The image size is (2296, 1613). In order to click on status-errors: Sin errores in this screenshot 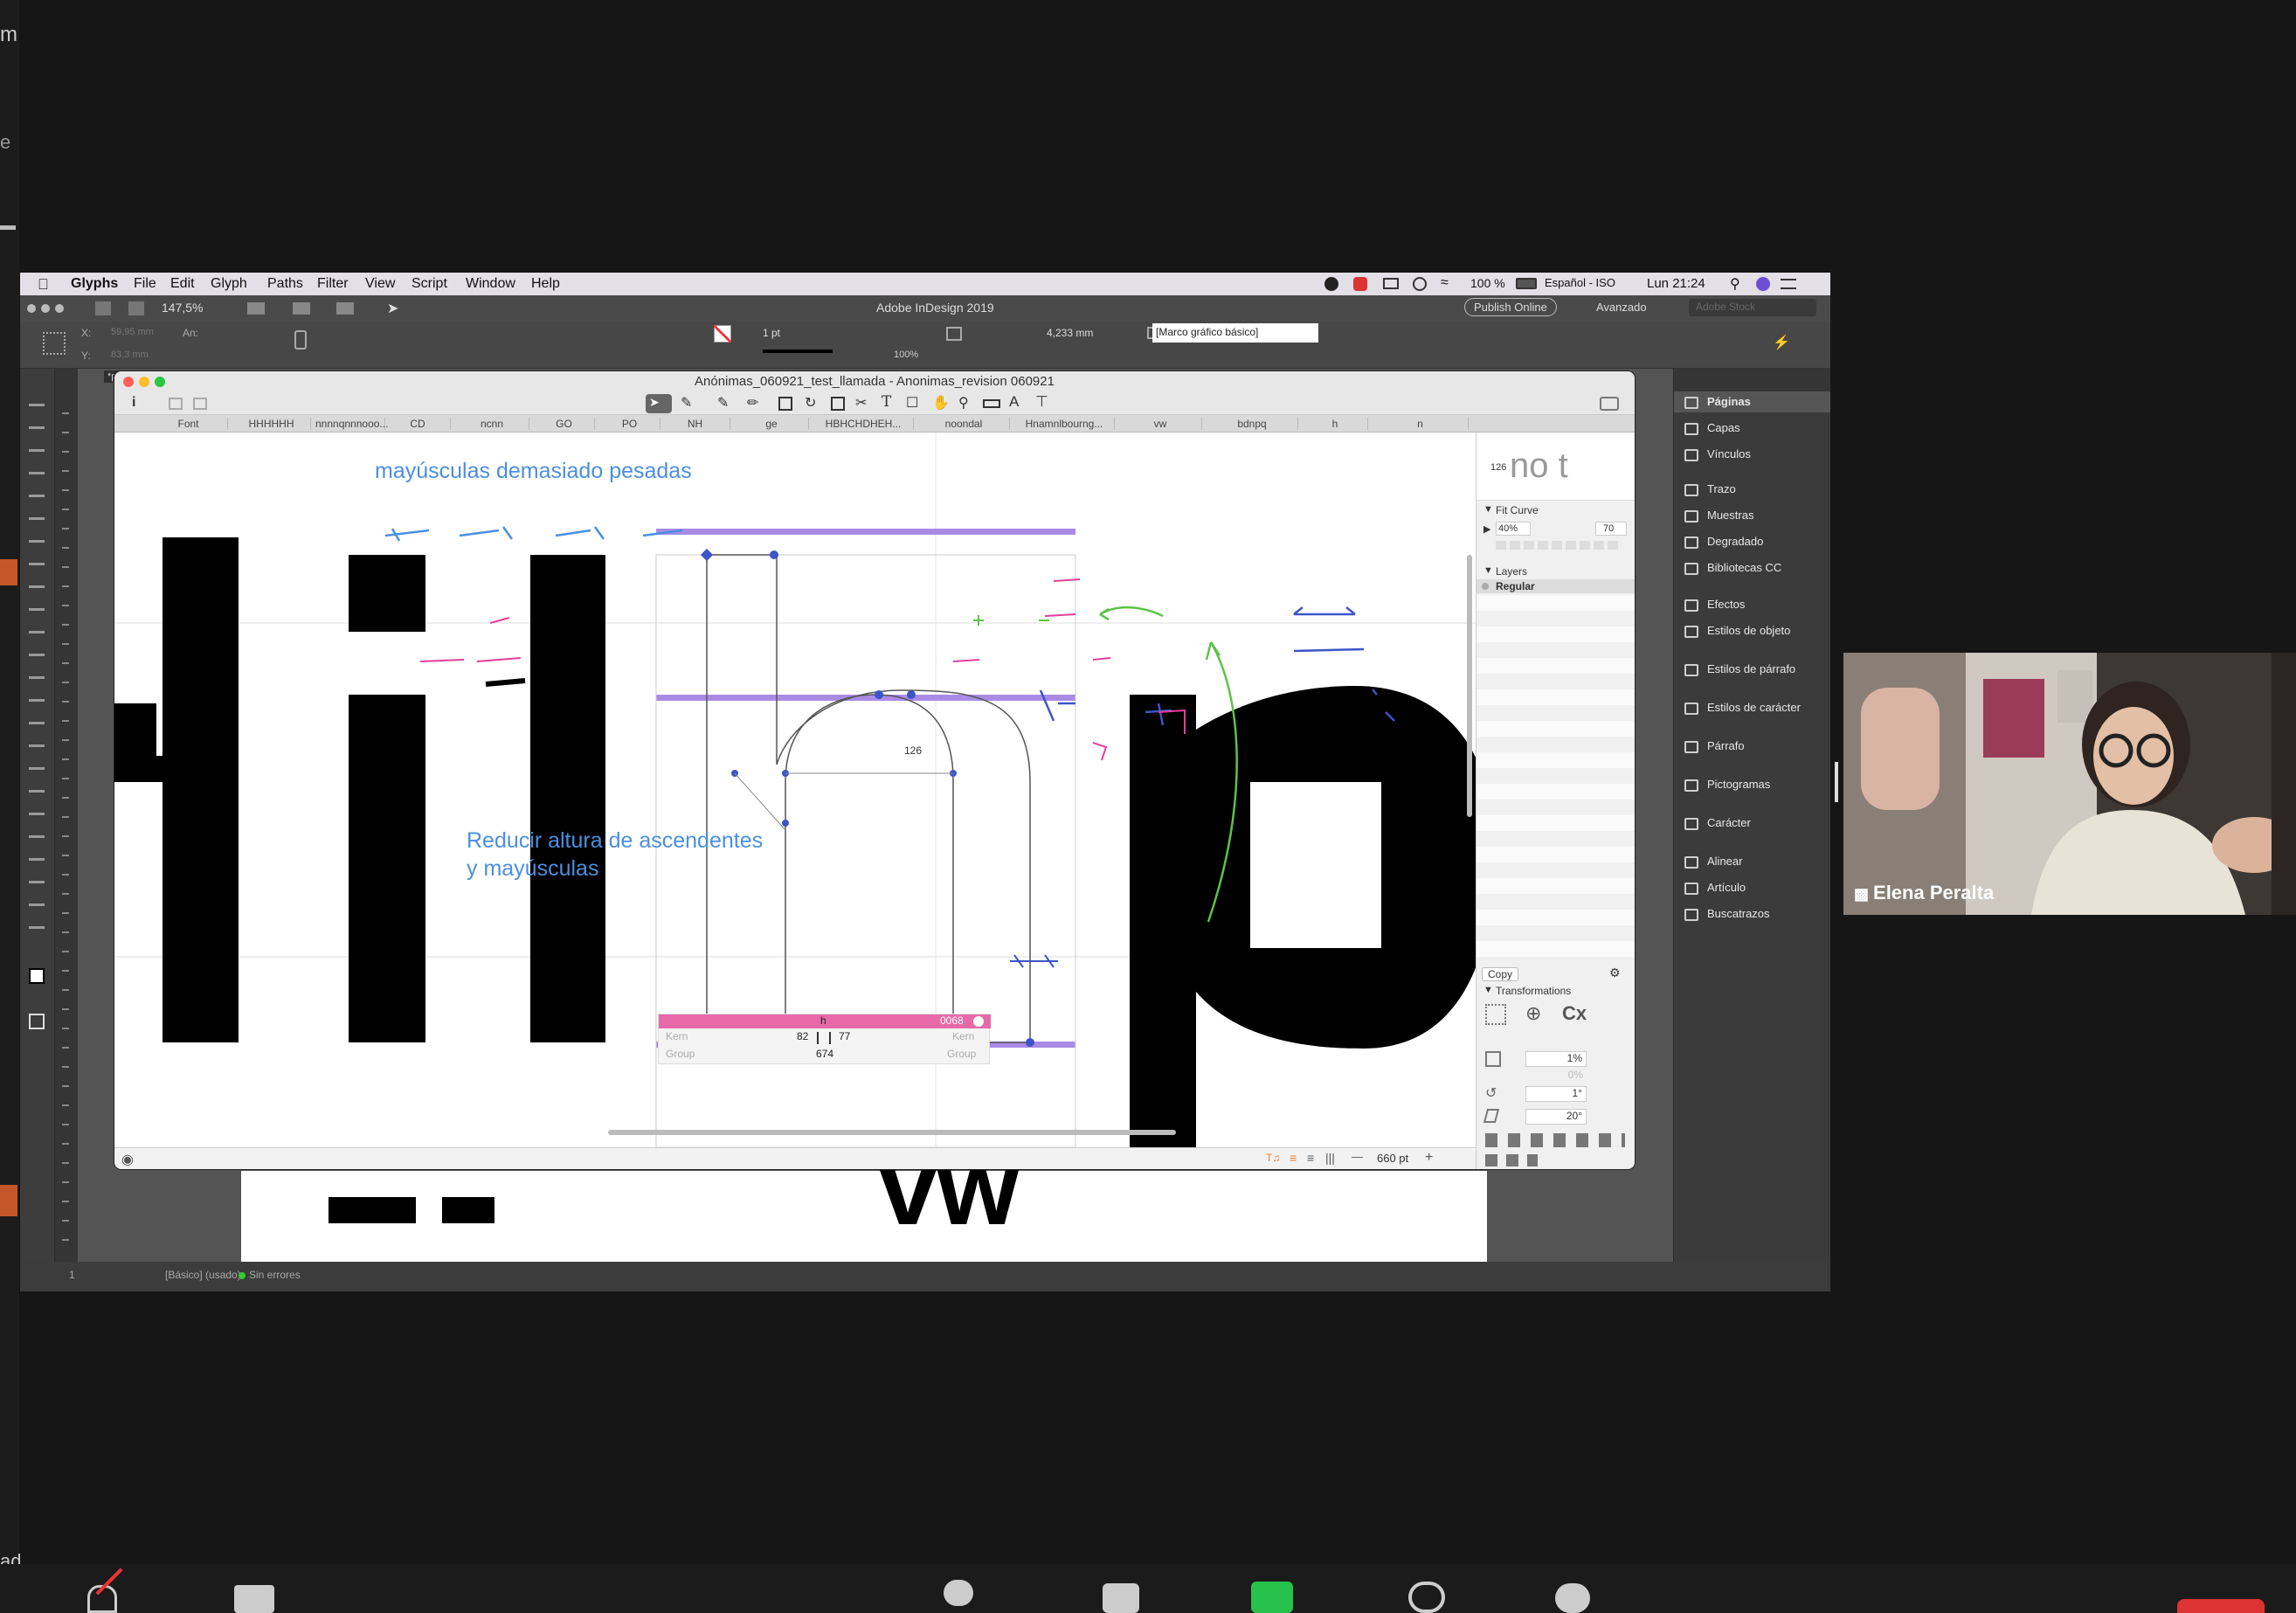, I will do `click(275, 1275)`.